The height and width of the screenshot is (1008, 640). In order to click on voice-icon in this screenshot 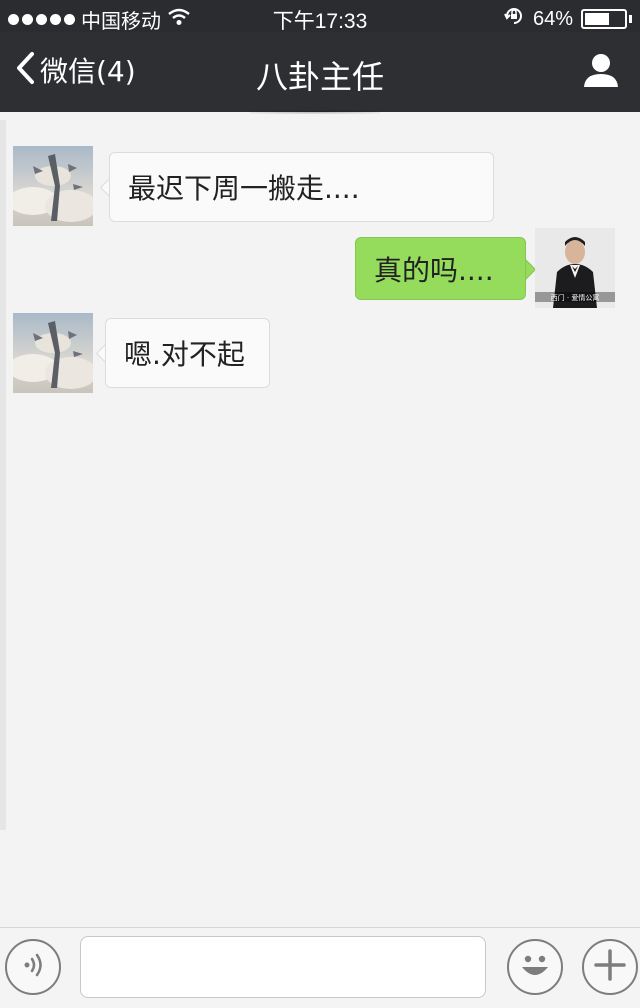, I will do `click(33, 967)`.